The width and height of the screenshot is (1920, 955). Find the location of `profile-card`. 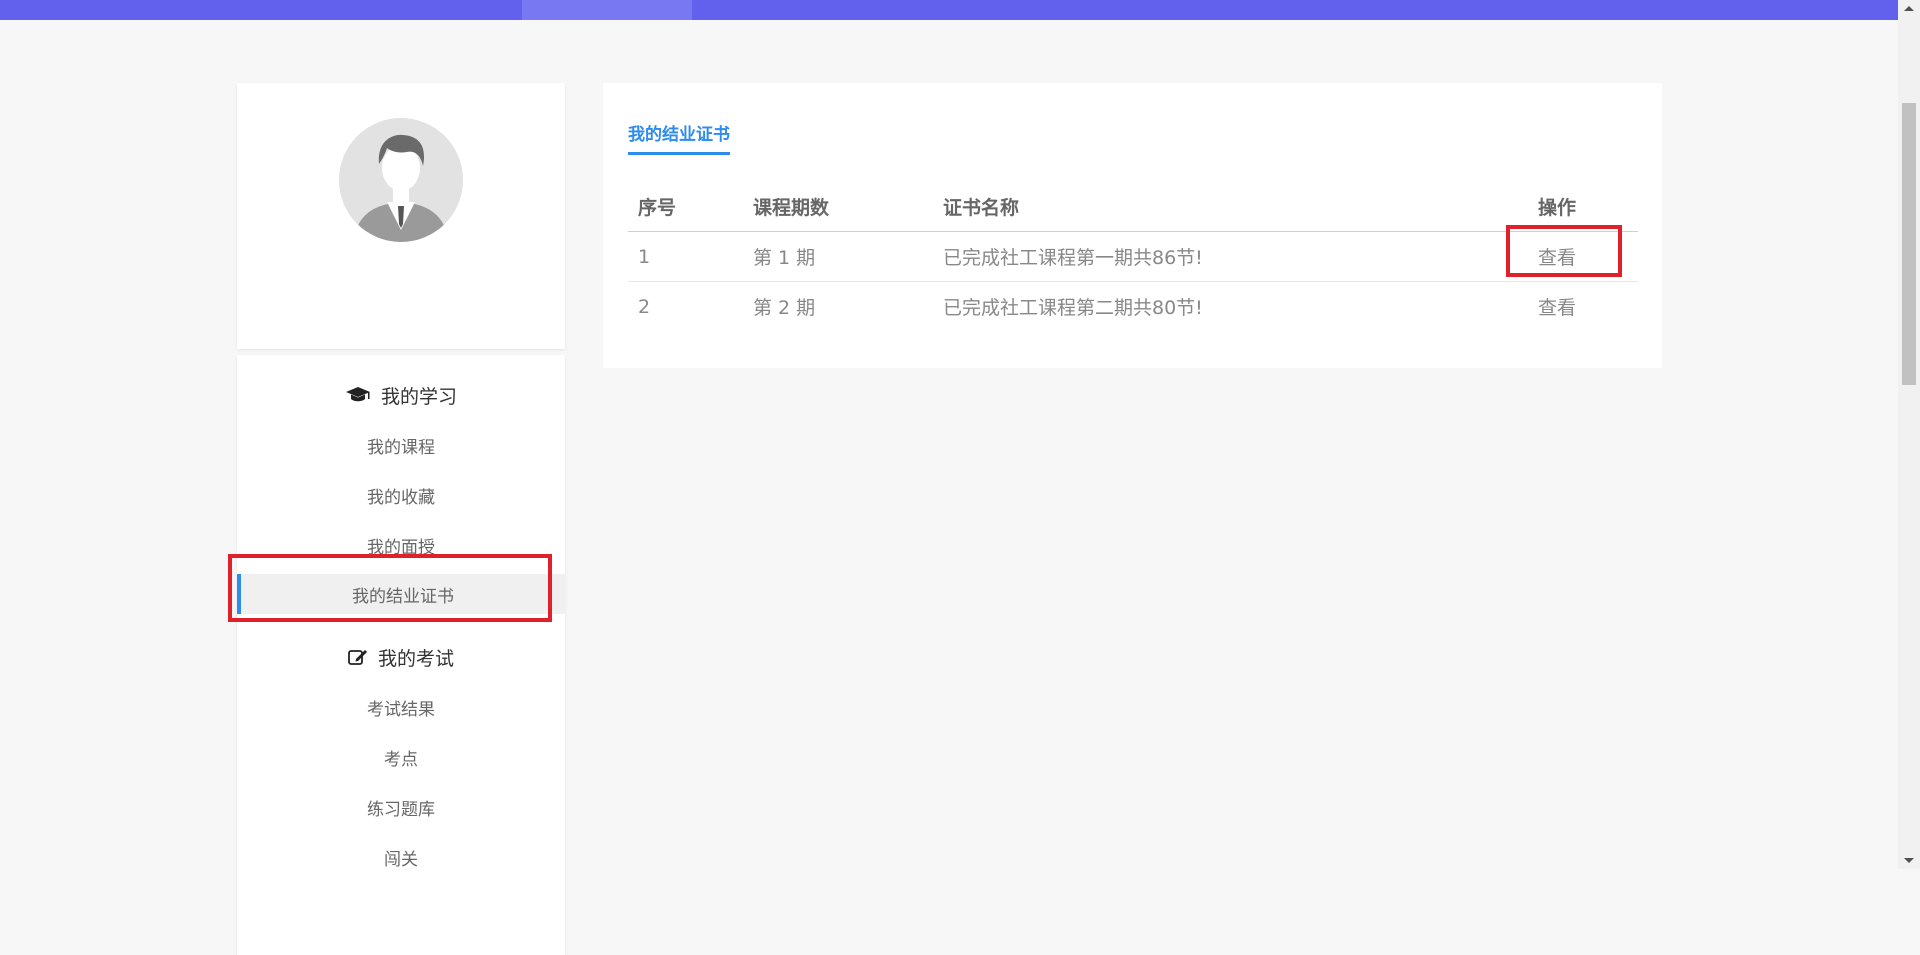

profile-card is located at coordinates (401, 216).